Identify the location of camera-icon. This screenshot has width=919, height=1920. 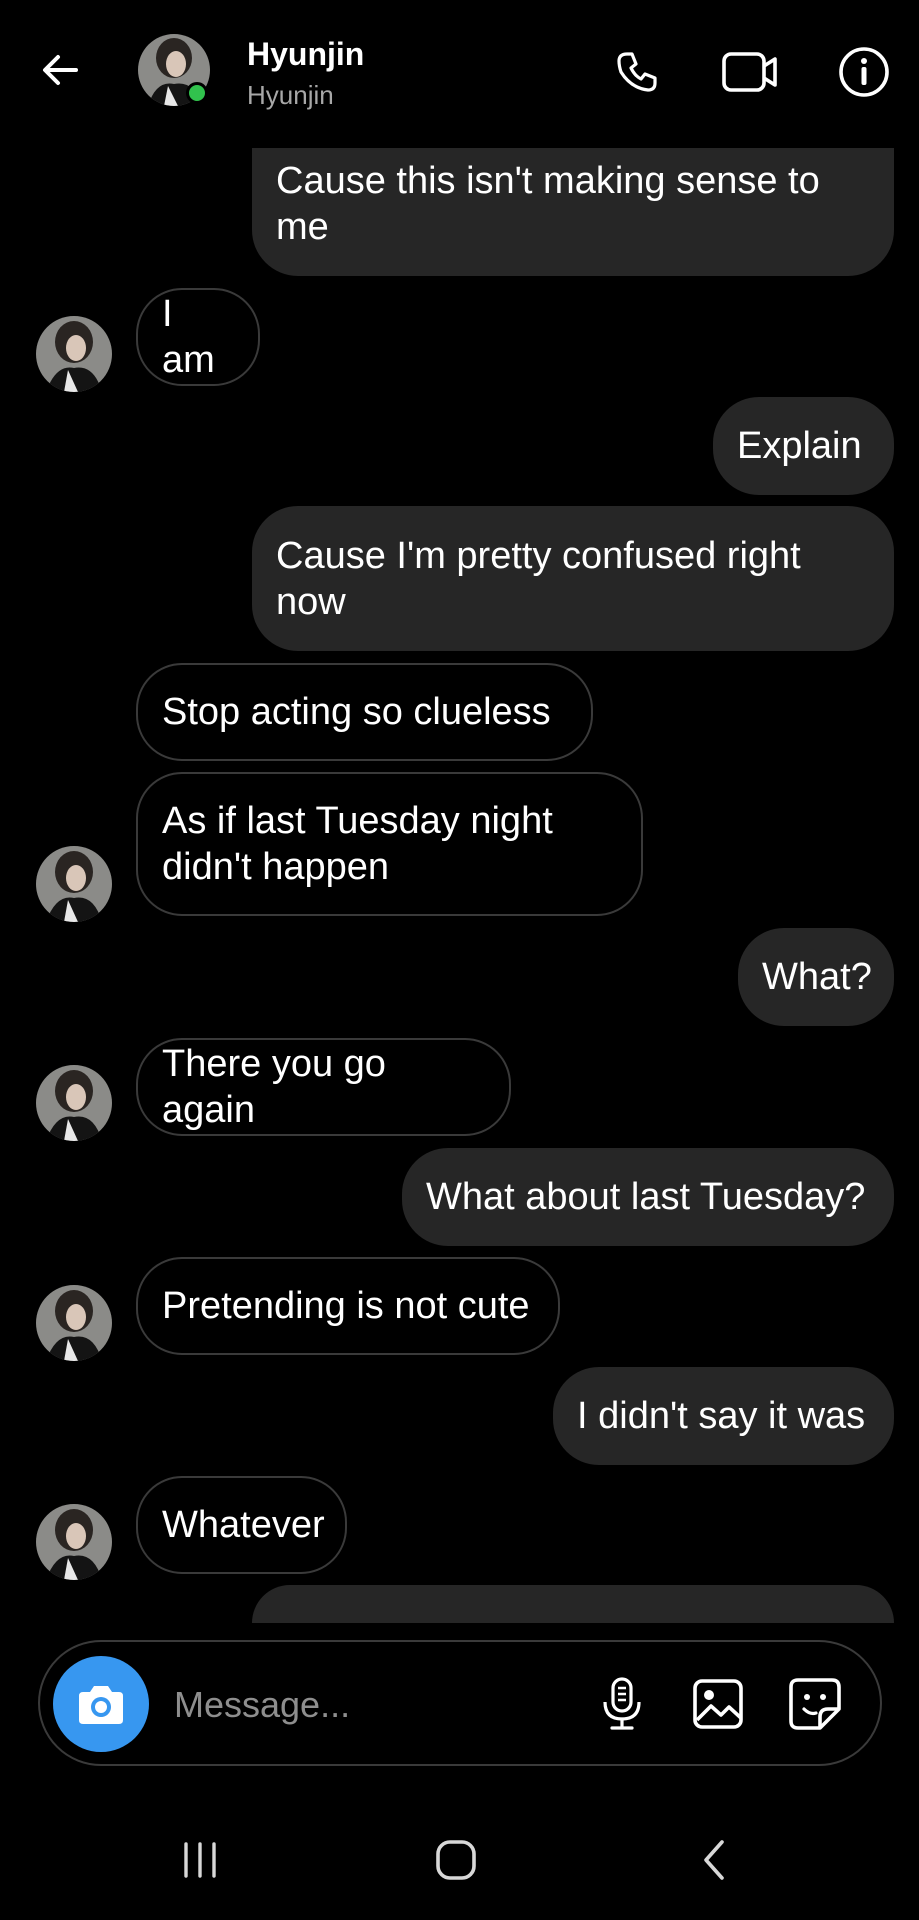
(101, 1705).